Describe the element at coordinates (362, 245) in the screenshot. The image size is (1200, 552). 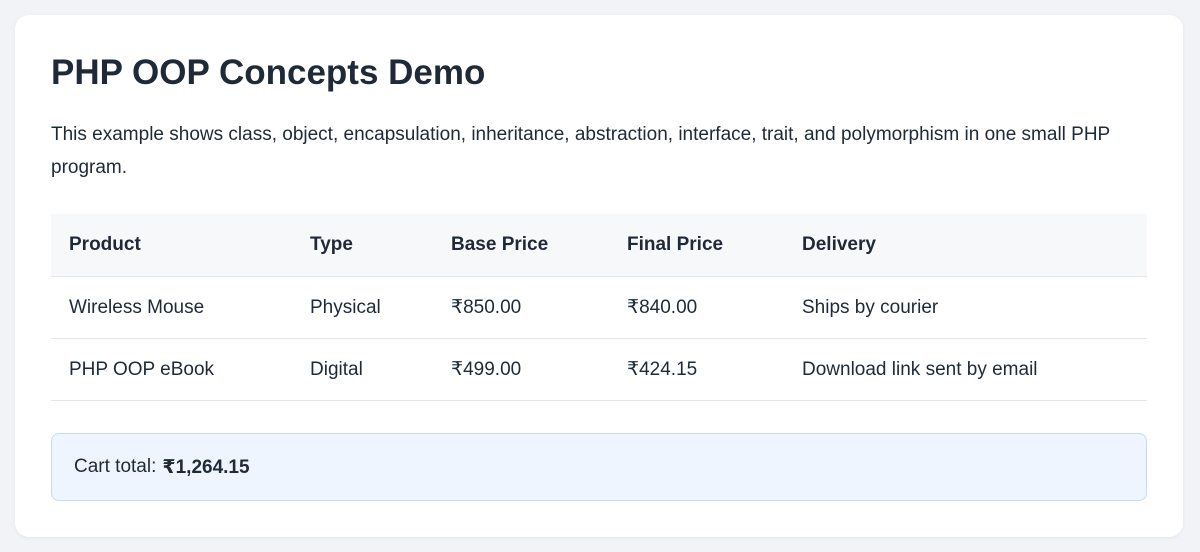
I see `header-type: Type` at that location.